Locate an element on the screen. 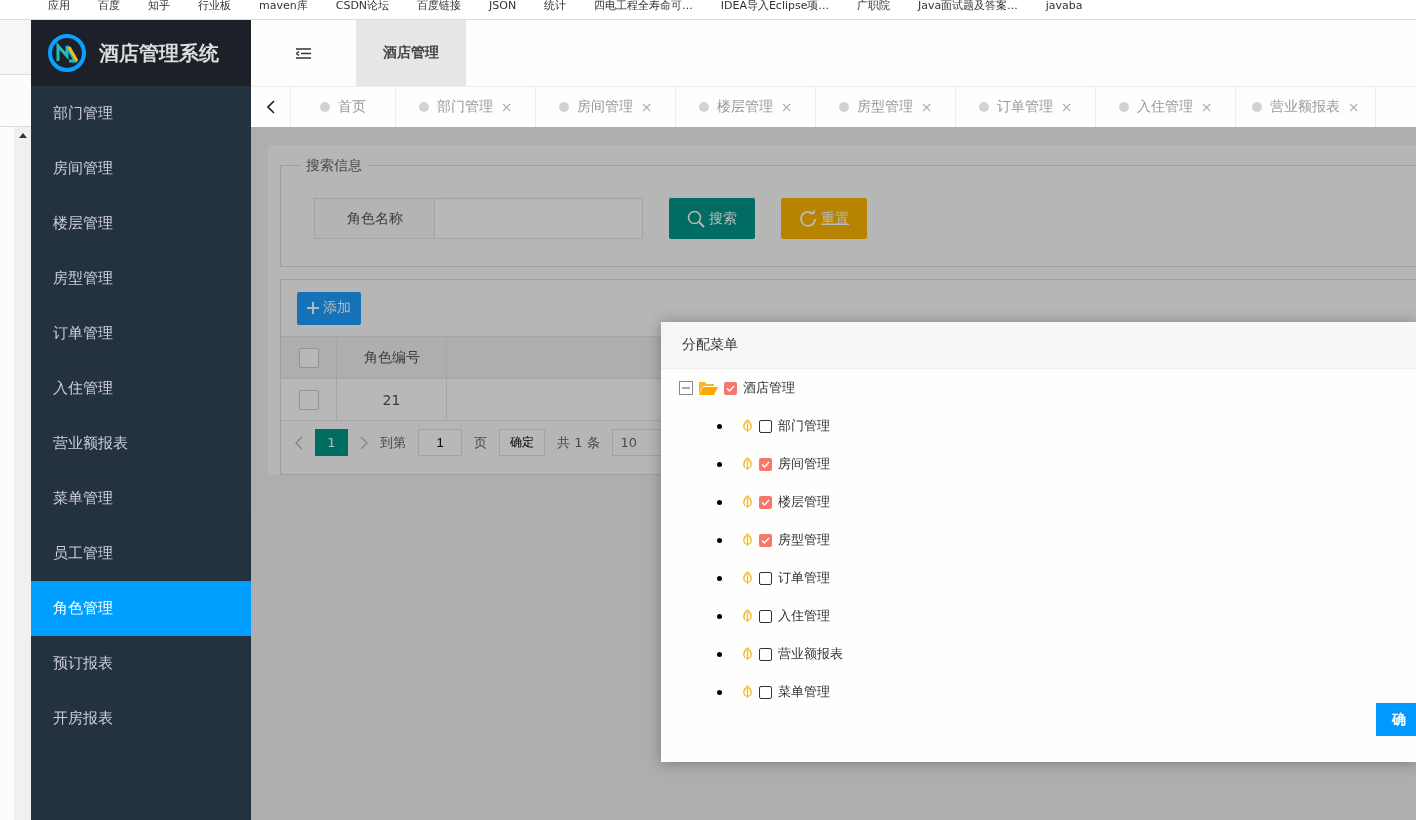 The height and width of the screenshot is (820, 1416). sidebar-item: 部门管理 is located at coordinates (141, 113).